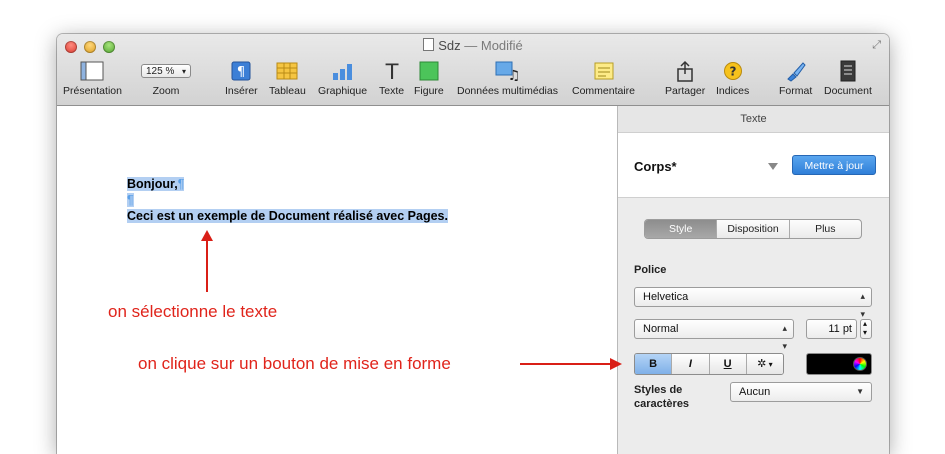  I want to click on arrow-up-annotation, so click(207, 261).